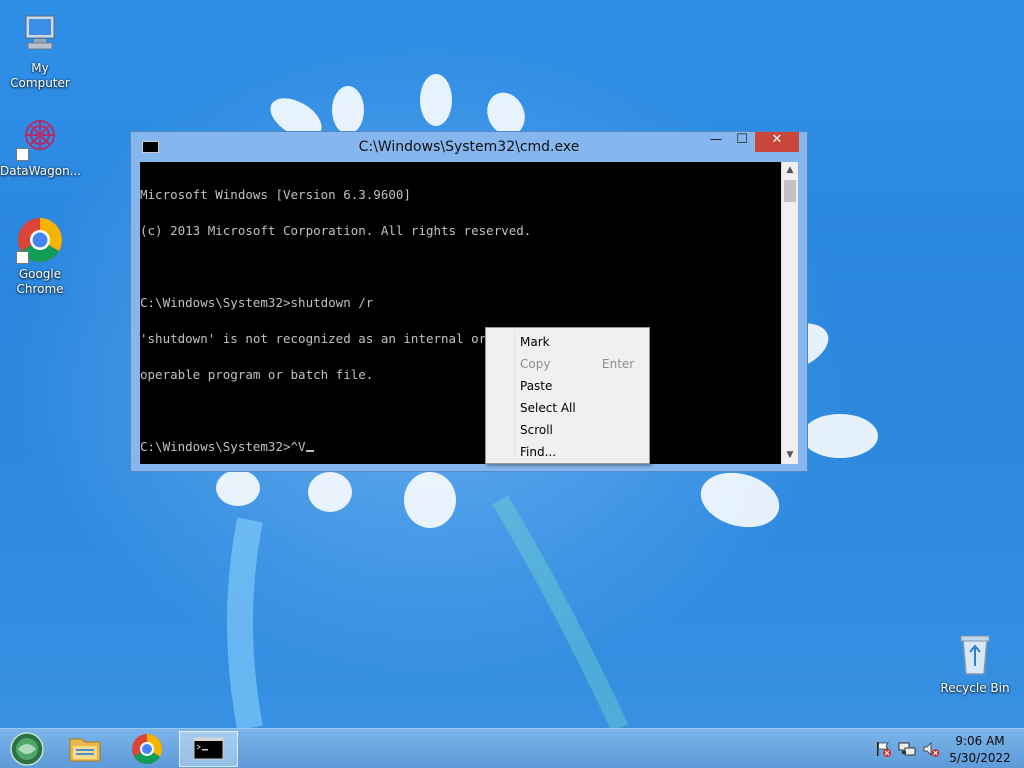  What do you see at coordinates (567, 342) in the screenshot?
I see `menu-item-mark: Mark` at bounding box center [567, 342].